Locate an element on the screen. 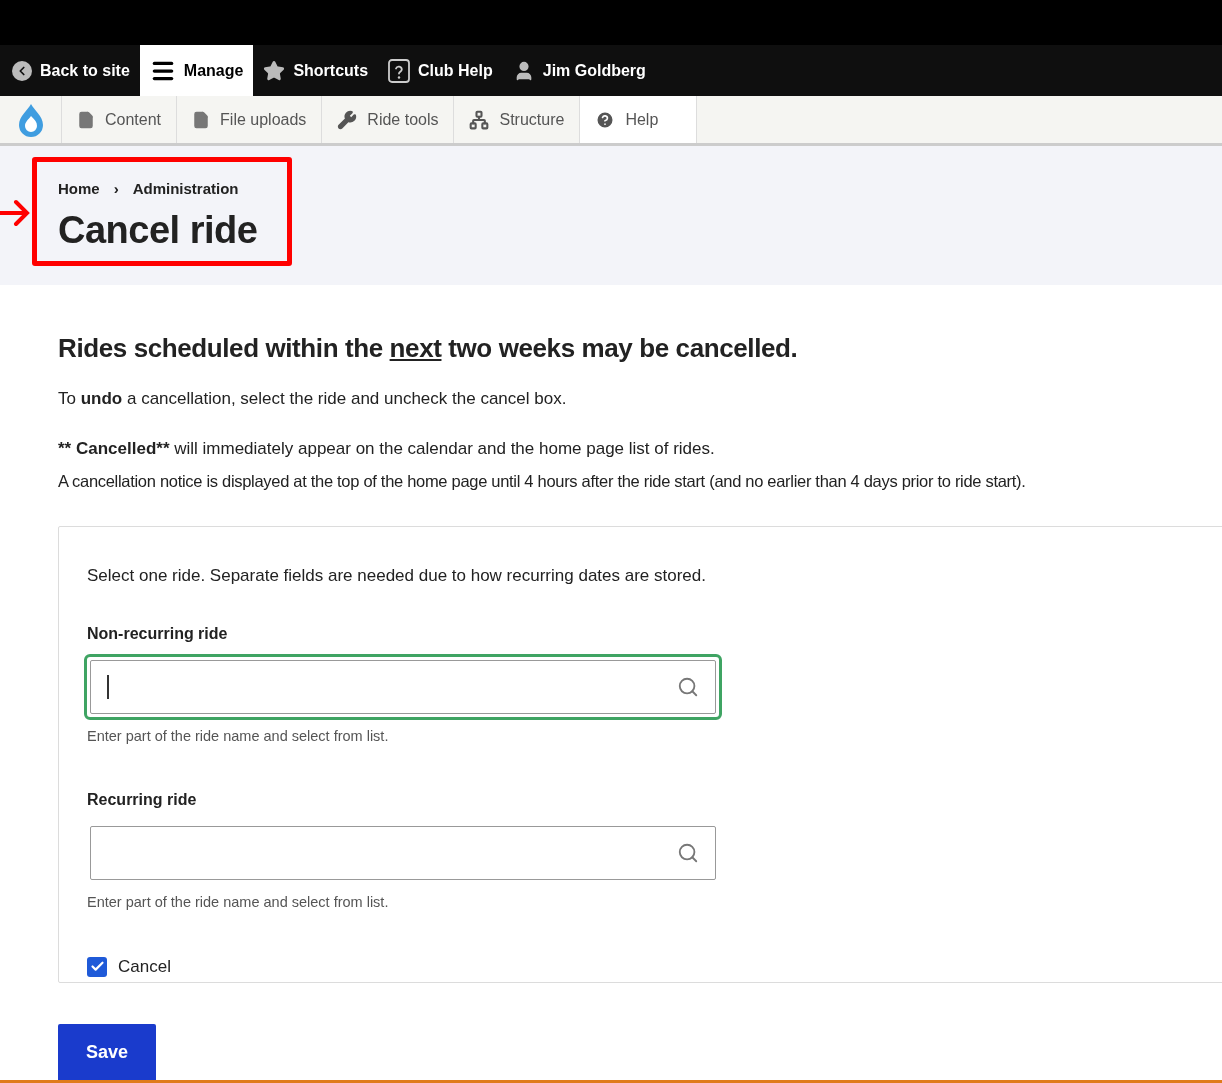  cancel-checkbox is located at coordinates (97, 966).